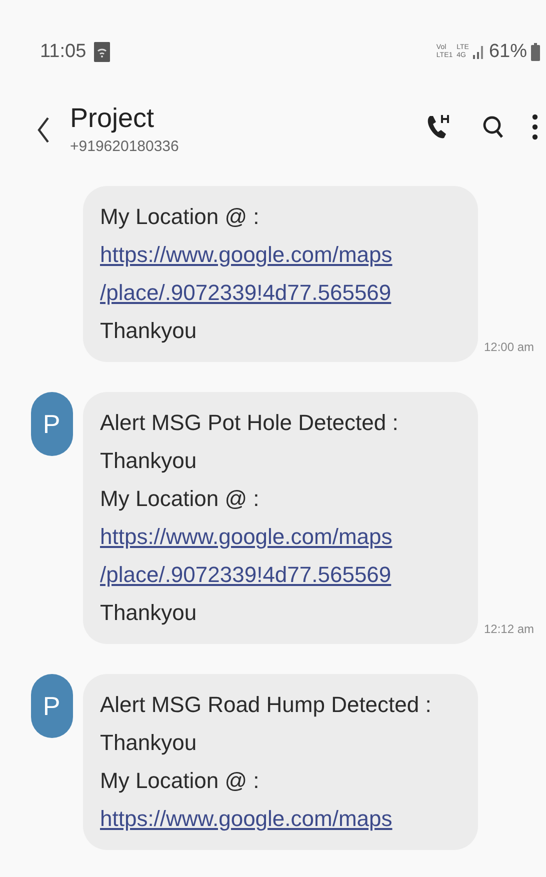 Image resolution: width=546 pixels, height=877 pixels. I want to click on clock: 11:05, so click(63, 52).